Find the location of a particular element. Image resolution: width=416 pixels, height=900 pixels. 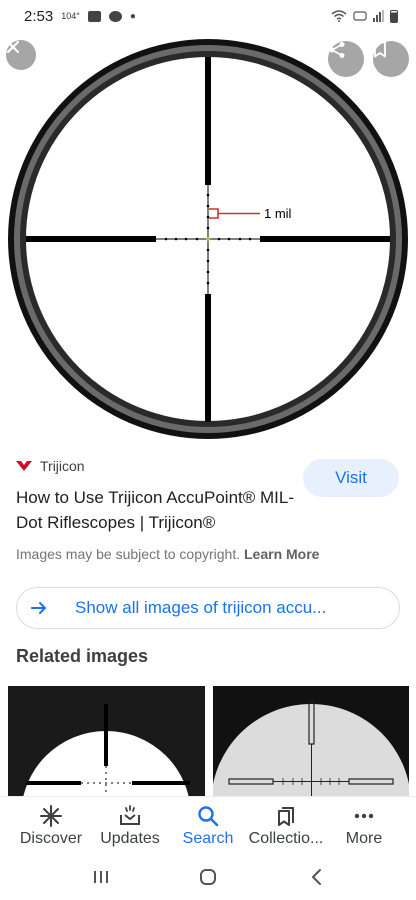

copyright-text: Images may be subject to copyright. is located at coordinates (128, 554).